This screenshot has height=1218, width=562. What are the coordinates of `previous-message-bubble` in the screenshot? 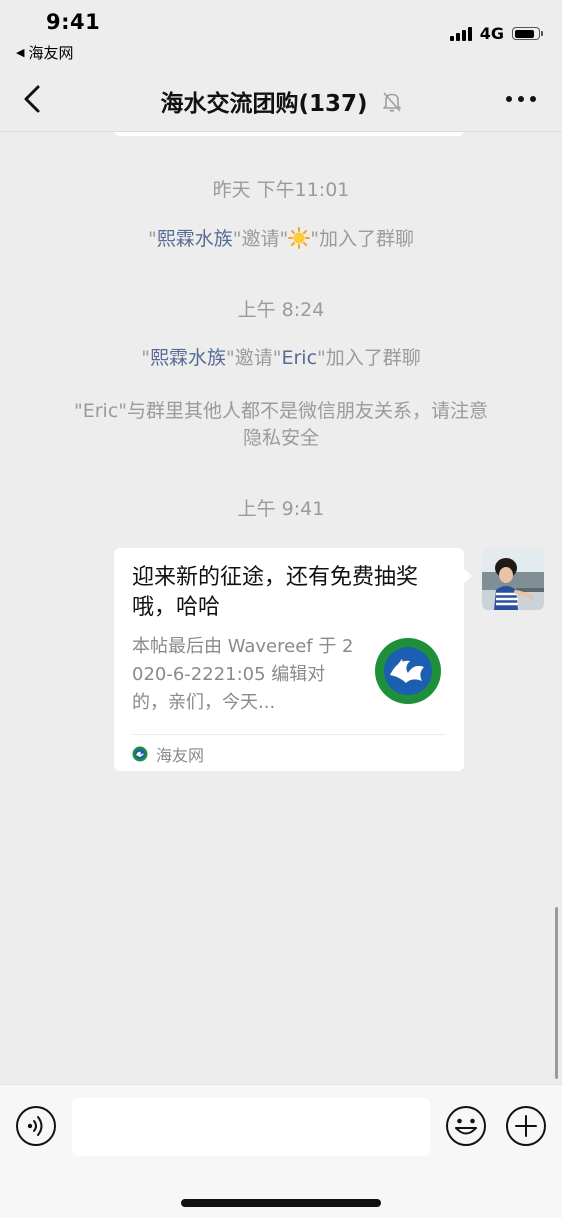 It's located at (289, 134).